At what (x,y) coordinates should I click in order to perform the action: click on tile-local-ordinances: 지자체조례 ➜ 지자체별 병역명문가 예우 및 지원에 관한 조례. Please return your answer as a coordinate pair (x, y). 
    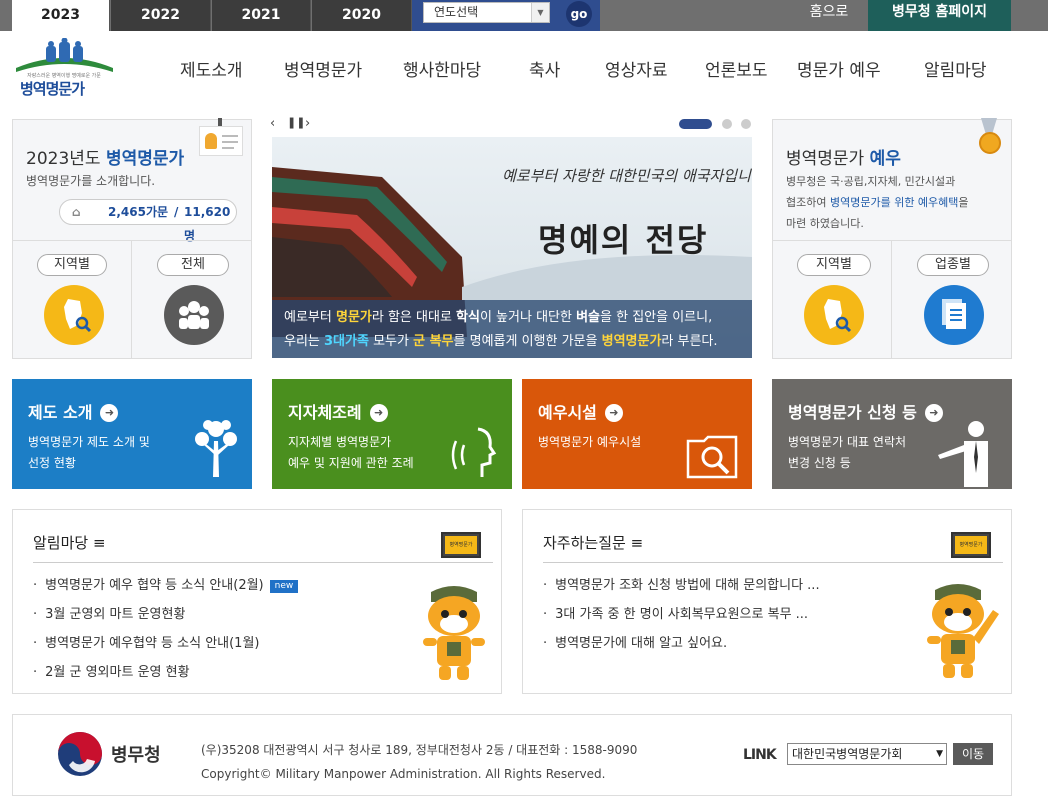
    Looking at the image, I should click on (392, 434).